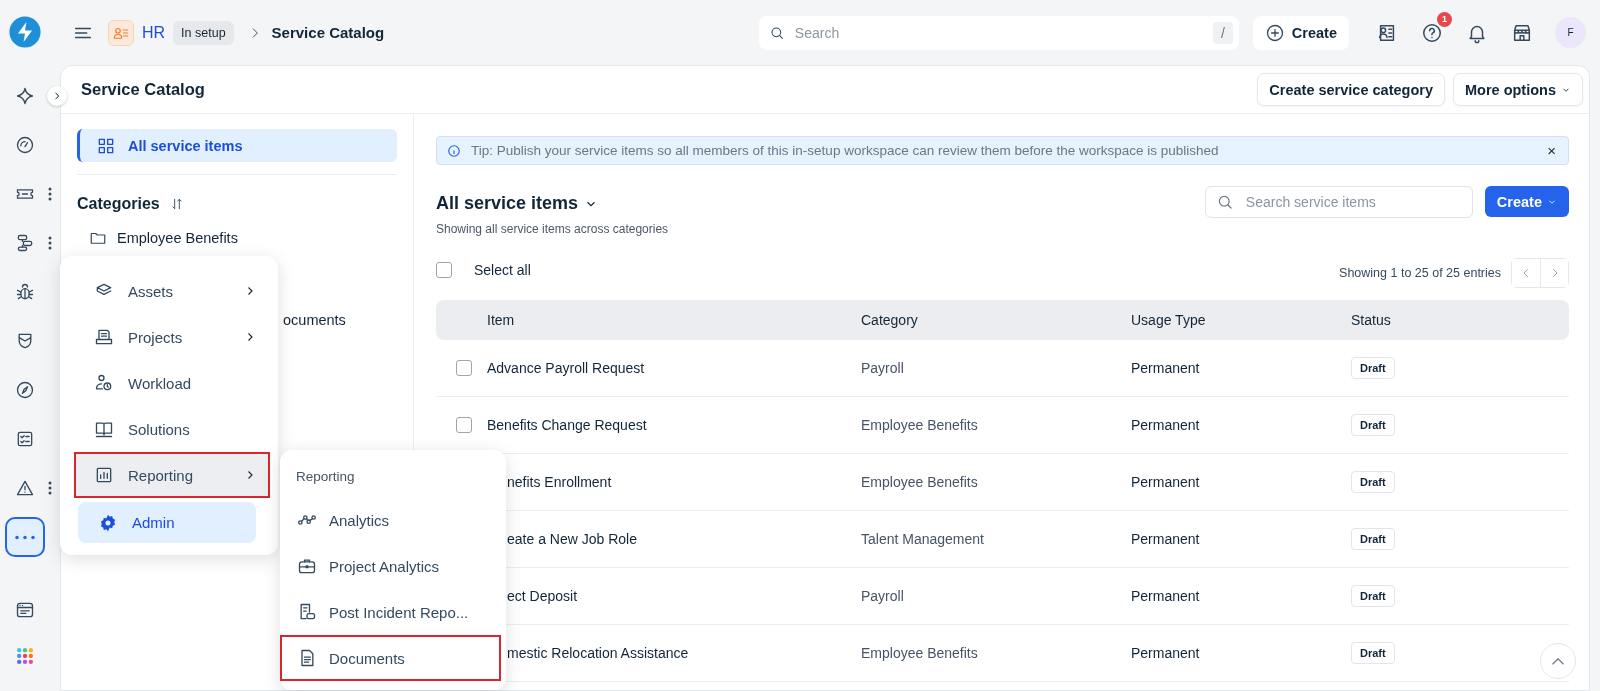 This screenshot has width=1600, height=691. What do you see at coordinates (1570, 32) in the screenshot?
I see `user-avatar: F` at bounding box center [1570, 32].